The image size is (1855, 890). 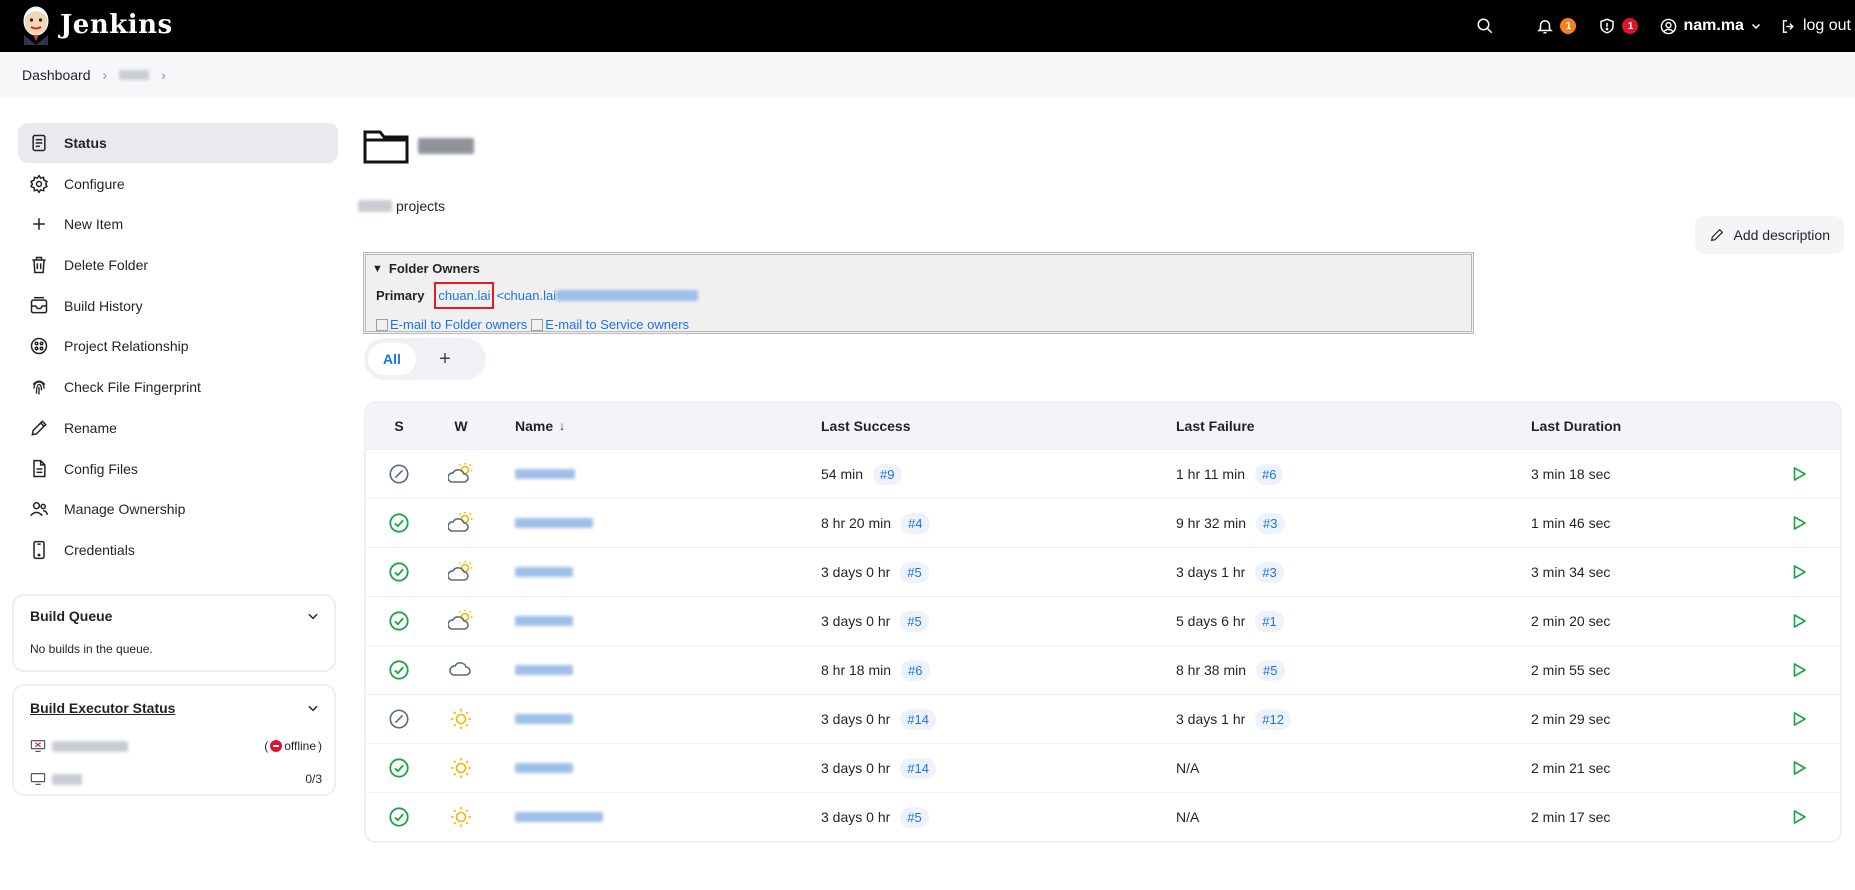 What do you see at coordinates (126, 346) in the screenshot?
I see `sidebar-item-label: Project Relationship` at bounding box center [126, 346].